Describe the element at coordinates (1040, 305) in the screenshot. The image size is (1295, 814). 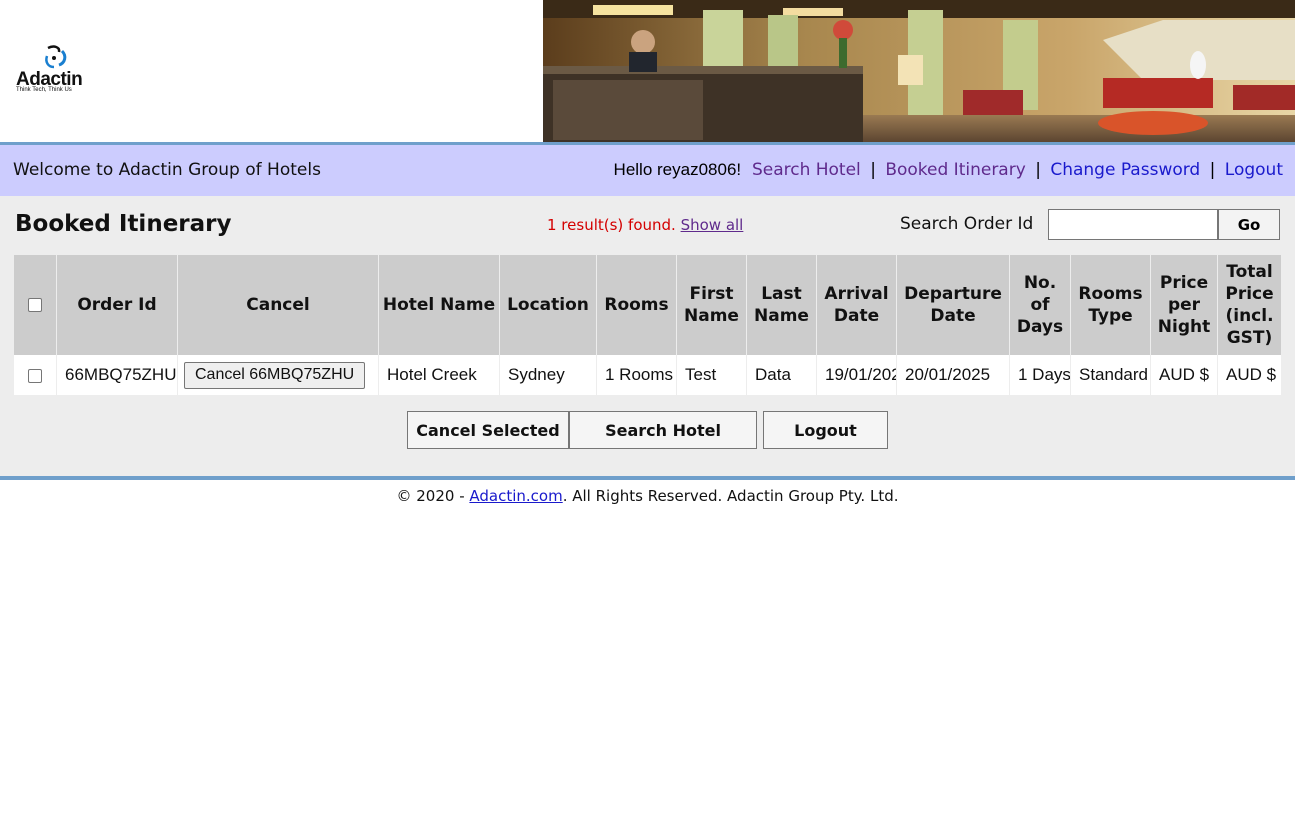
I see `header-no-of-days: No. of Days` at that location.